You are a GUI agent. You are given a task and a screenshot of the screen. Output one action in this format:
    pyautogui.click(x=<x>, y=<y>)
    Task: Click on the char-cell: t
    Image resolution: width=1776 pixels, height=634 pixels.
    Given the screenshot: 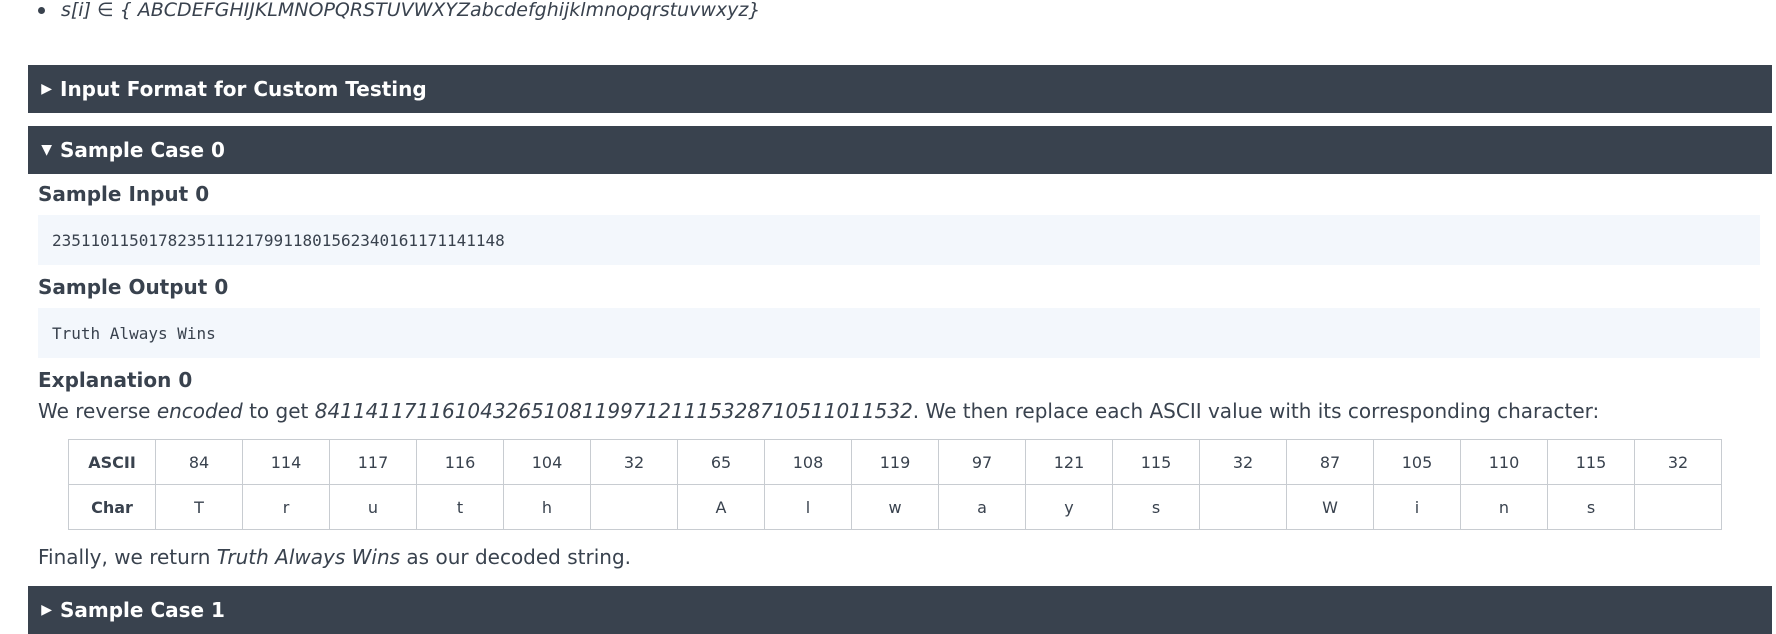 What is the action you would take?
    pyautogui.click(x=460, y=507)
    